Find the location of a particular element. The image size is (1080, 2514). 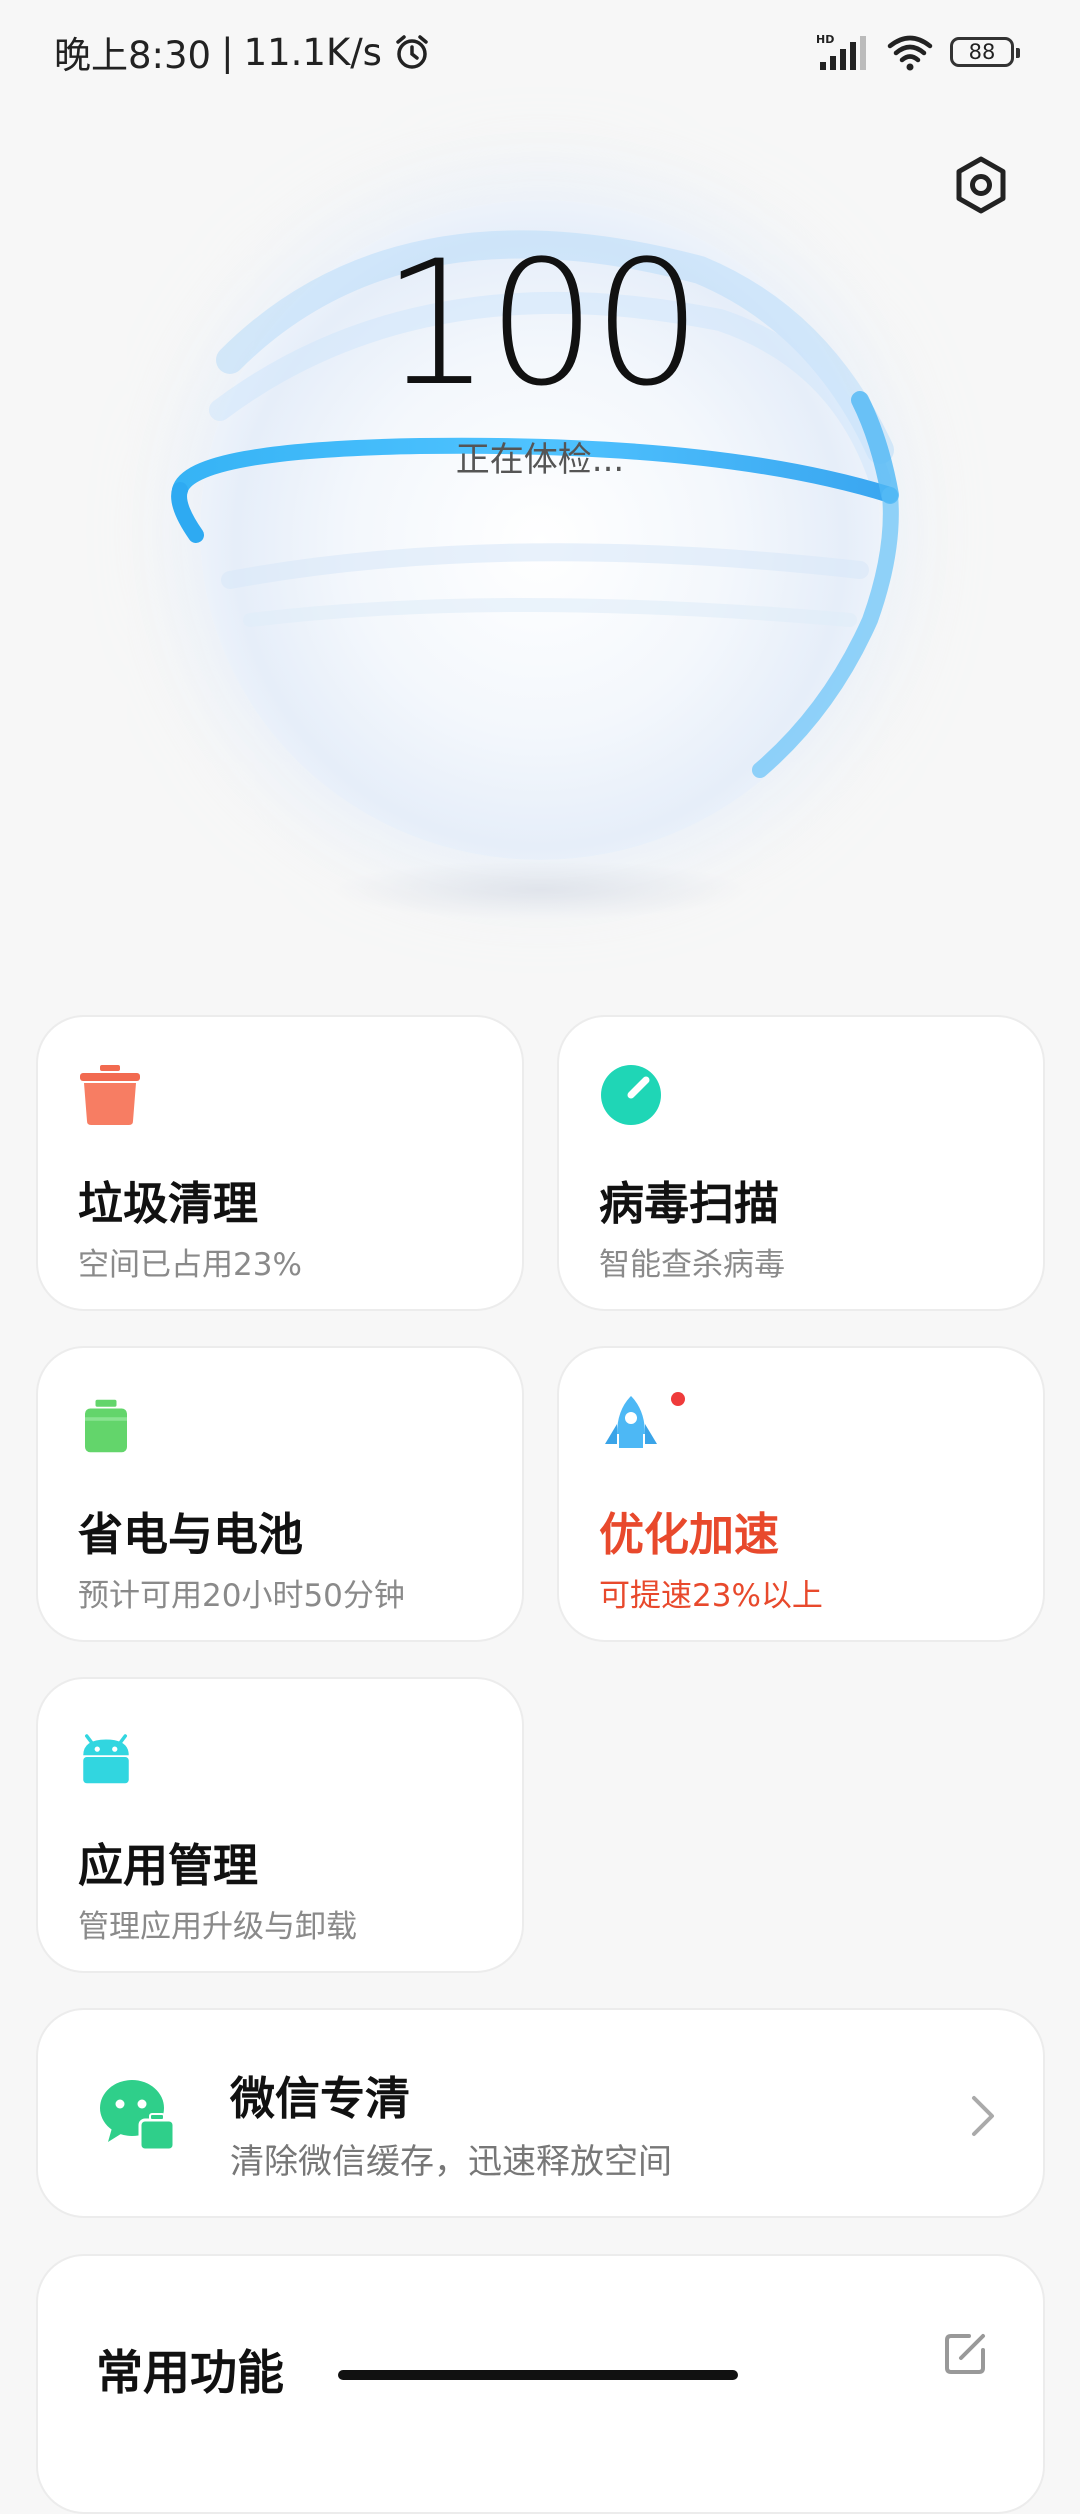

optimize-card: 优化加速 可提速23%以上 is located at coordinates (801, 1494).